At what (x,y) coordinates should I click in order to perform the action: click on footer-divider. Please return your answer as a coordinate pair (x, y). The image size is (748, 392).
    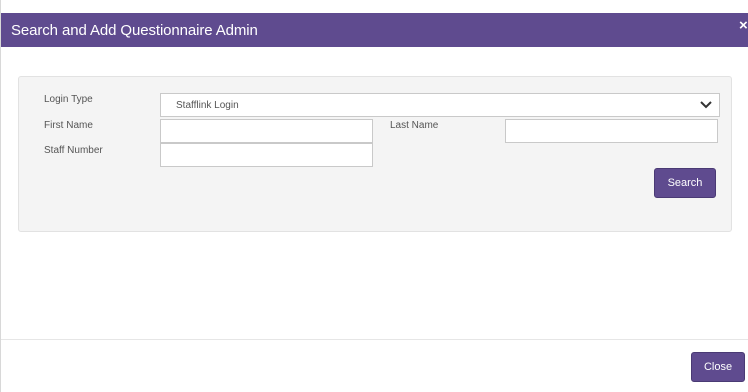
    Looking at the image, I should click on (374, 339).